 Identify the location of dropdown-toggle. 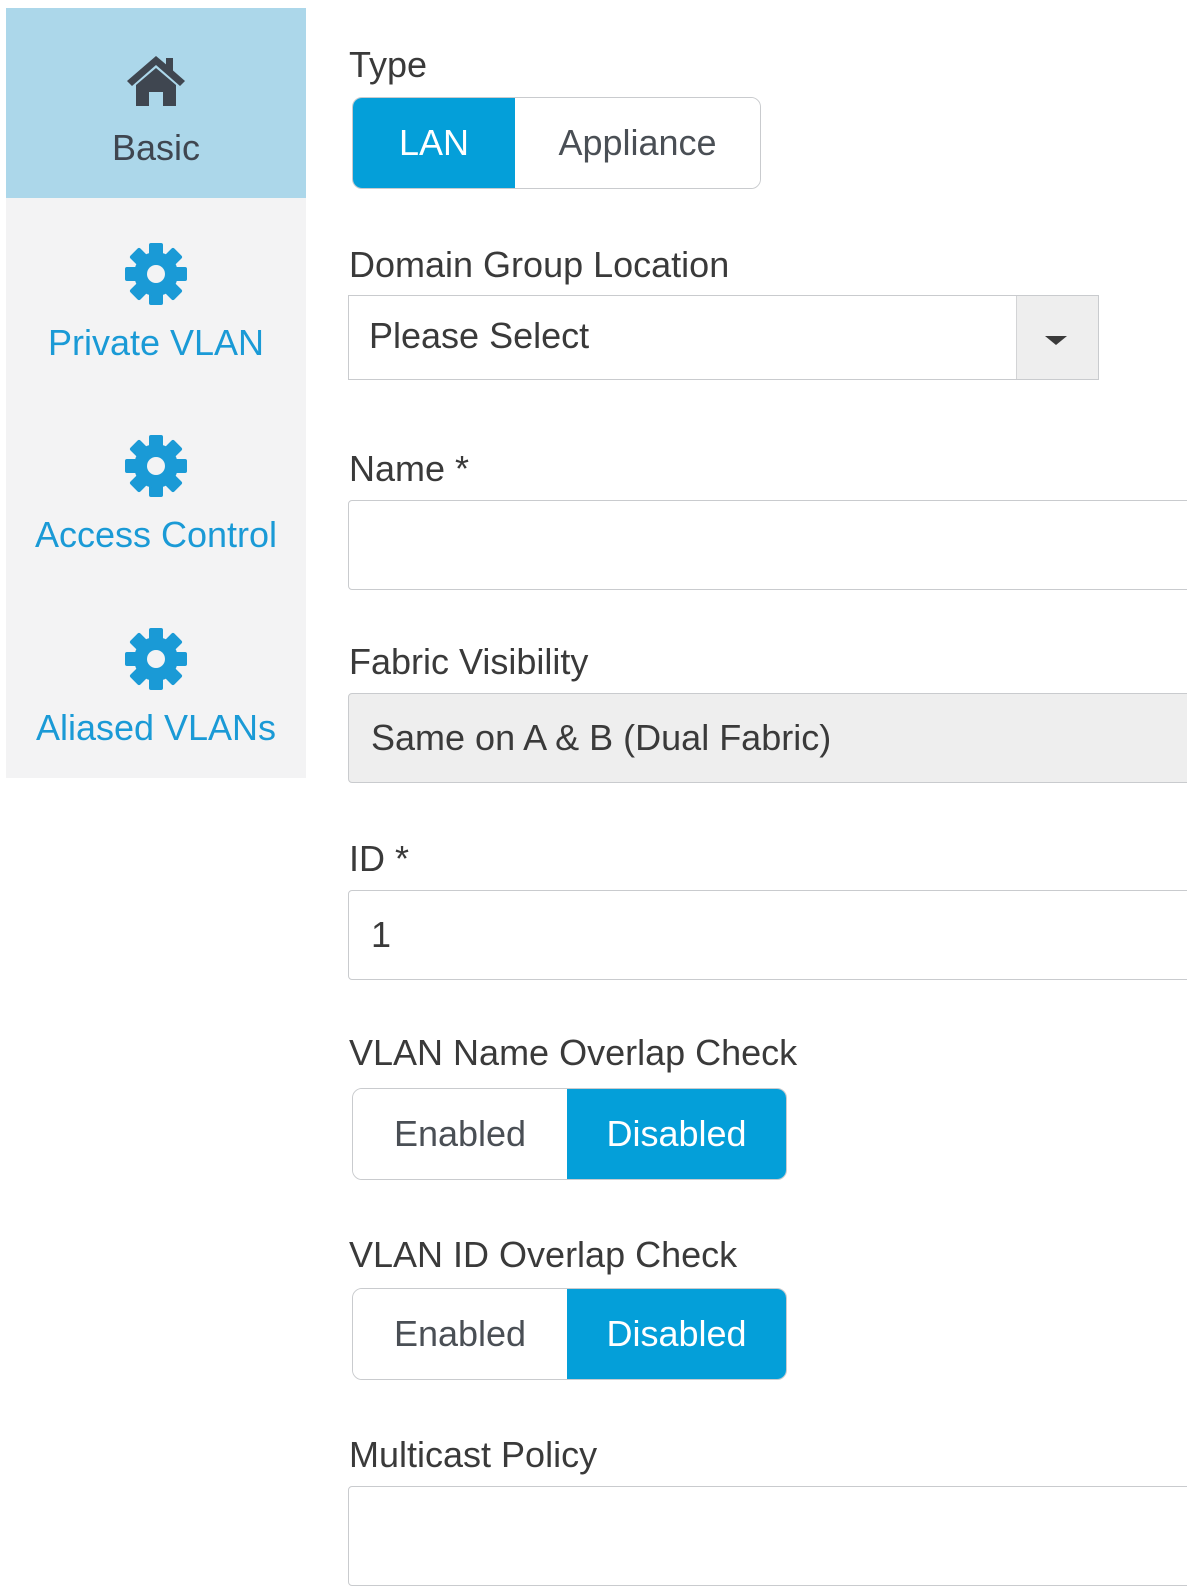
(1057, 337).